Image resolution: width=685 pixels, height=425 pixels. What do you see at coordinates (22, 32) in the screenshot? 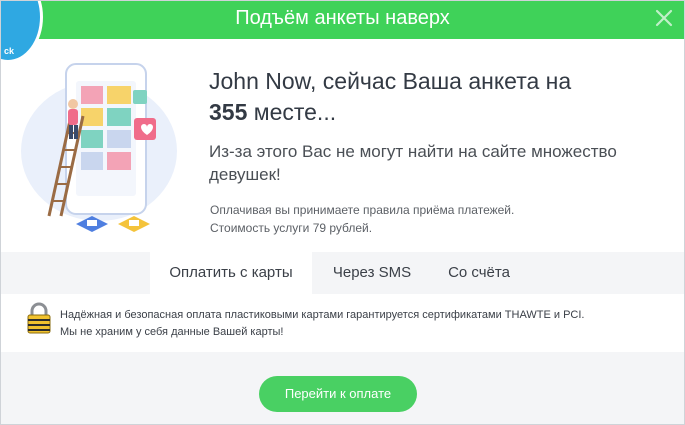
I see `app-badge: ck` at bounding box center [22, 32].